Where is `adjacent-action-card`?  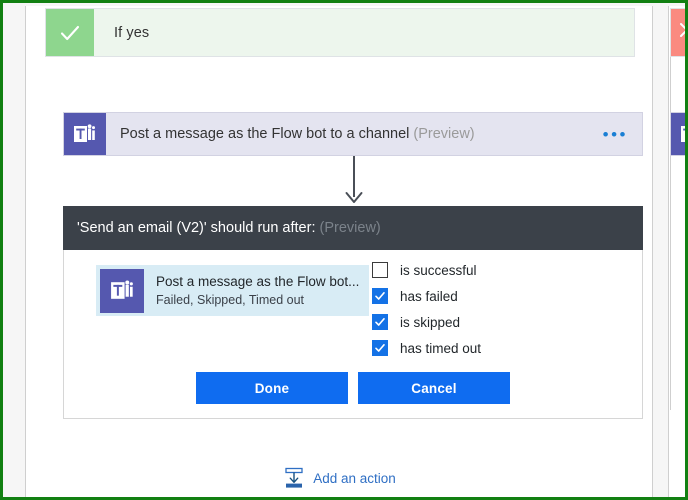 adjacent-action-card is located at coordinates (677, 134).